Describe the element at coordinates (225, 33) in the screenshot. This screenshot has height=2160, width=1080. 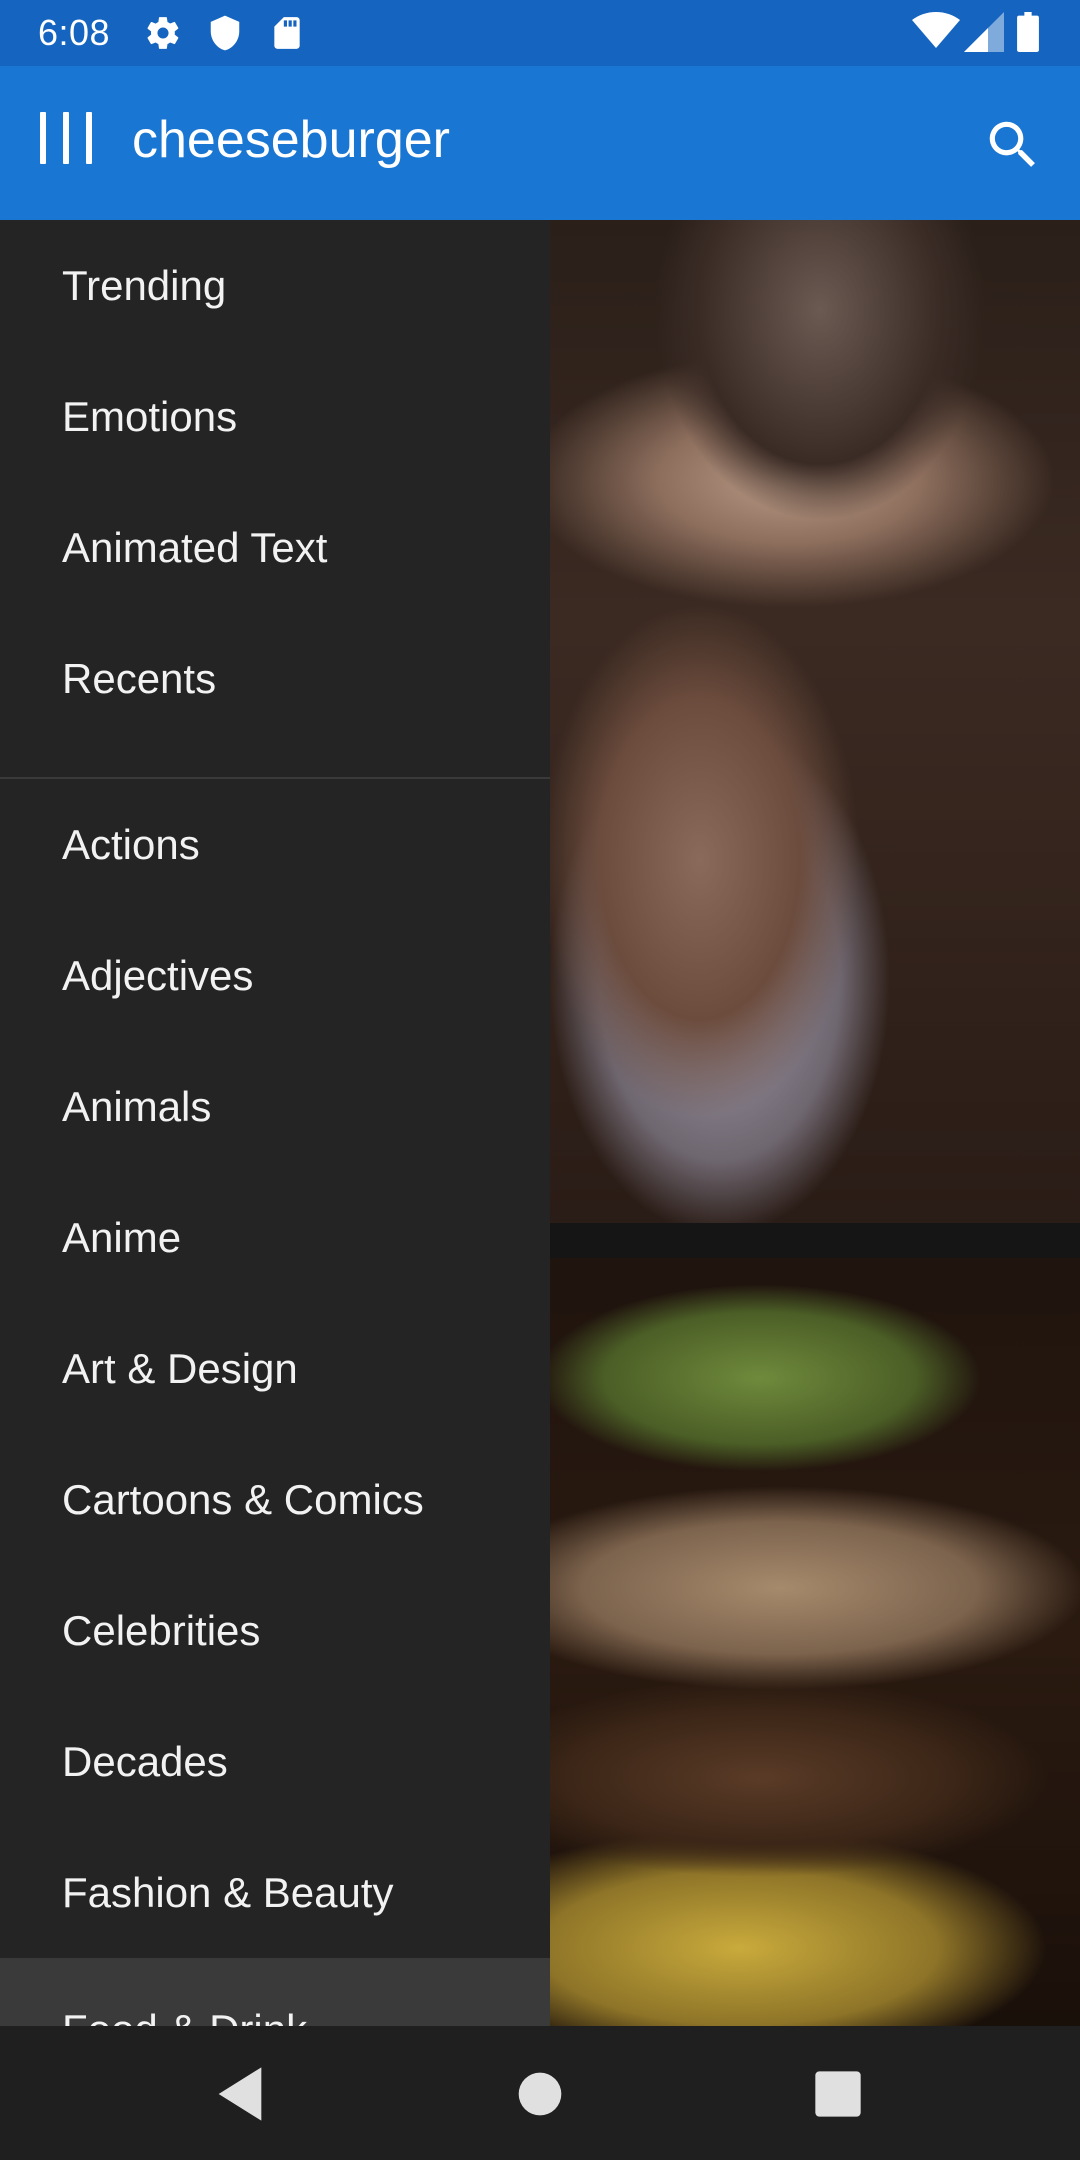
I see `shield-icon` at that location.